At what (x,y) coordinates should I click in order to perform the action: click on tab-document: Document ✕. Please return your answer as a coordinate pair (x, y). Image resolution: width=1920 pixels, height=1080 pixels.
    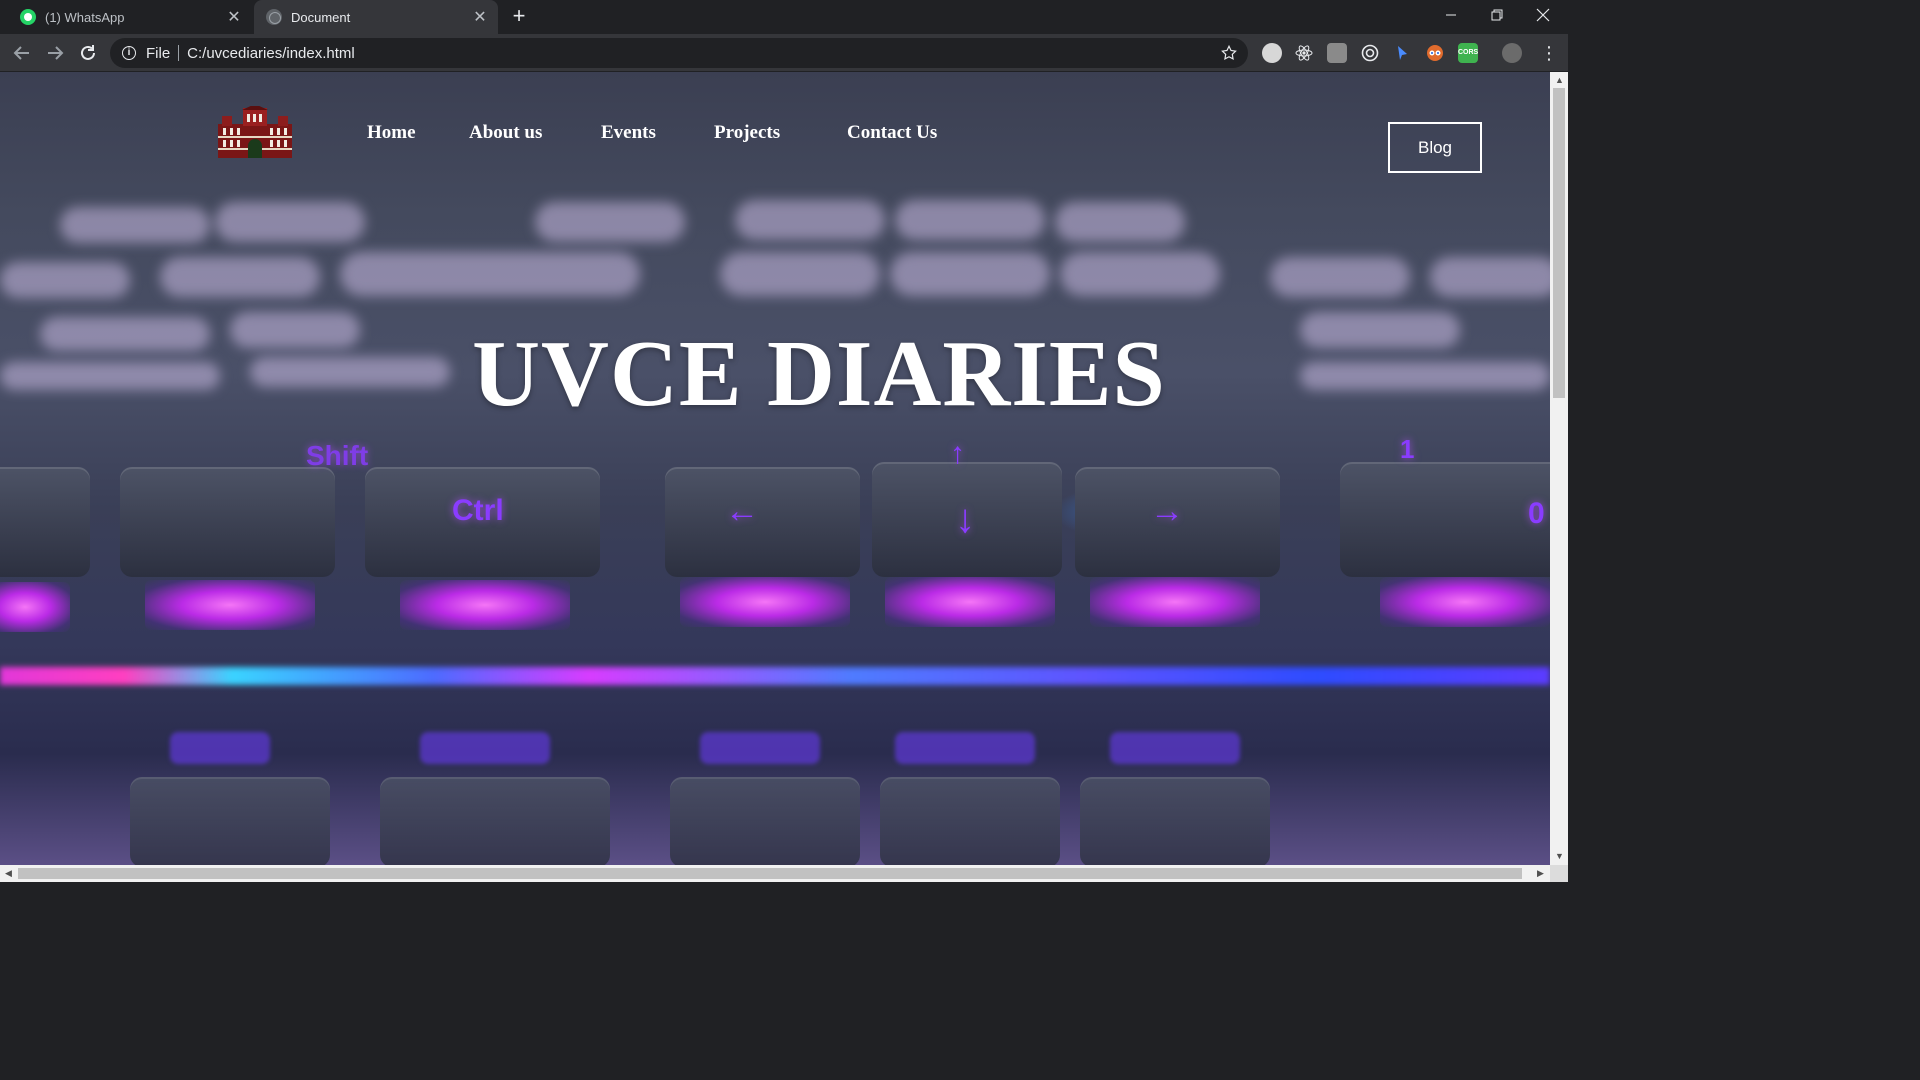
    Looking at the image, I should click on (376, 17).